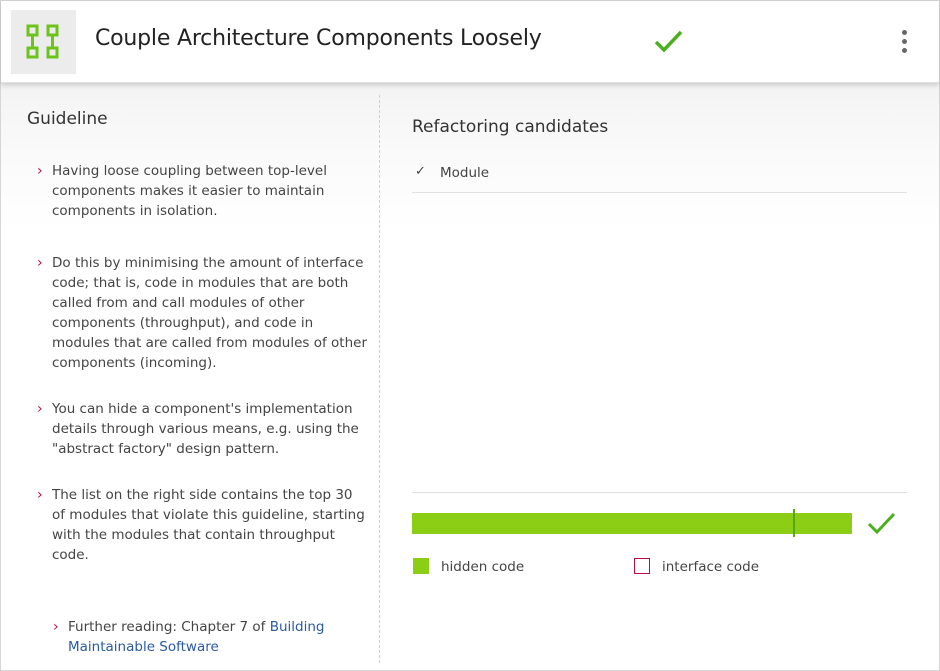 The height and width of the screenshot is (671, 940). What do you see at coordinates (510, 127) in the screenshot?
I see `candidates-heading: Refactoring candidates` at bounding box center [510, 127].